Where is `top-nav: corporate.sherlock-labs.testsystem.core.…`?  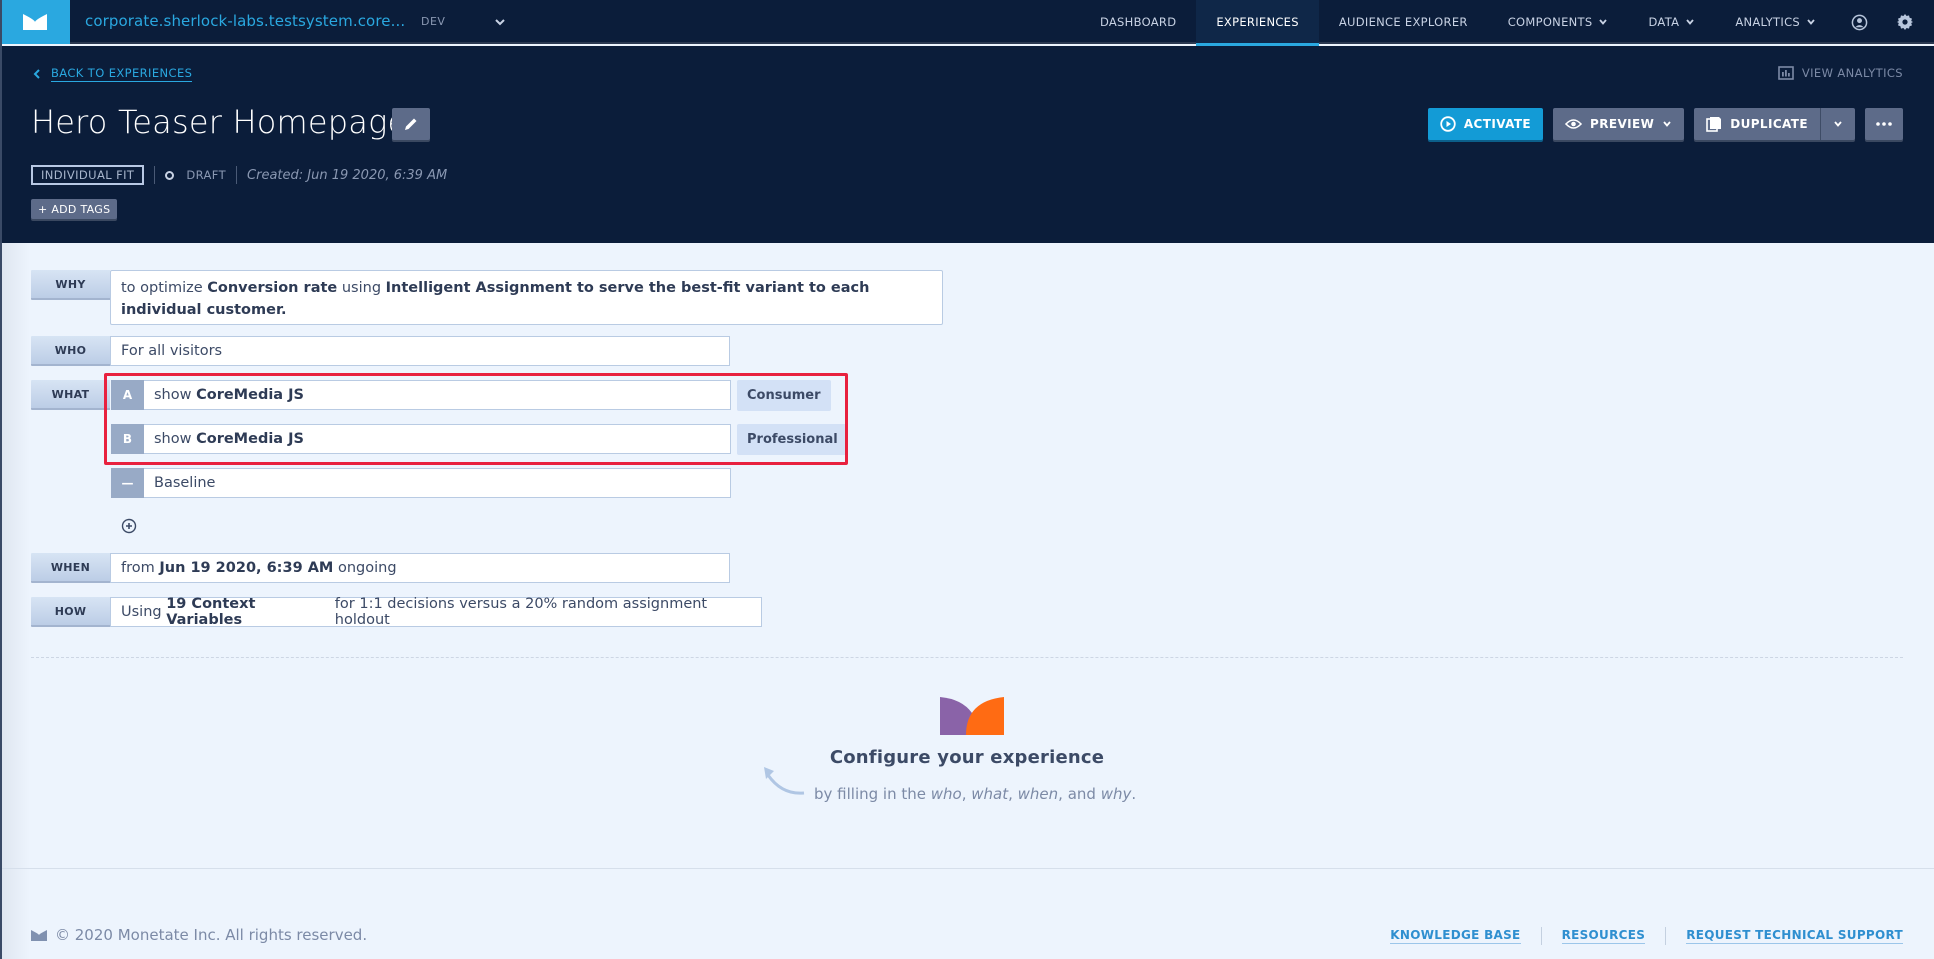 top-nav: corporate.sherlock-labs.testsystem.core.… is located at coordinates (967, 23).